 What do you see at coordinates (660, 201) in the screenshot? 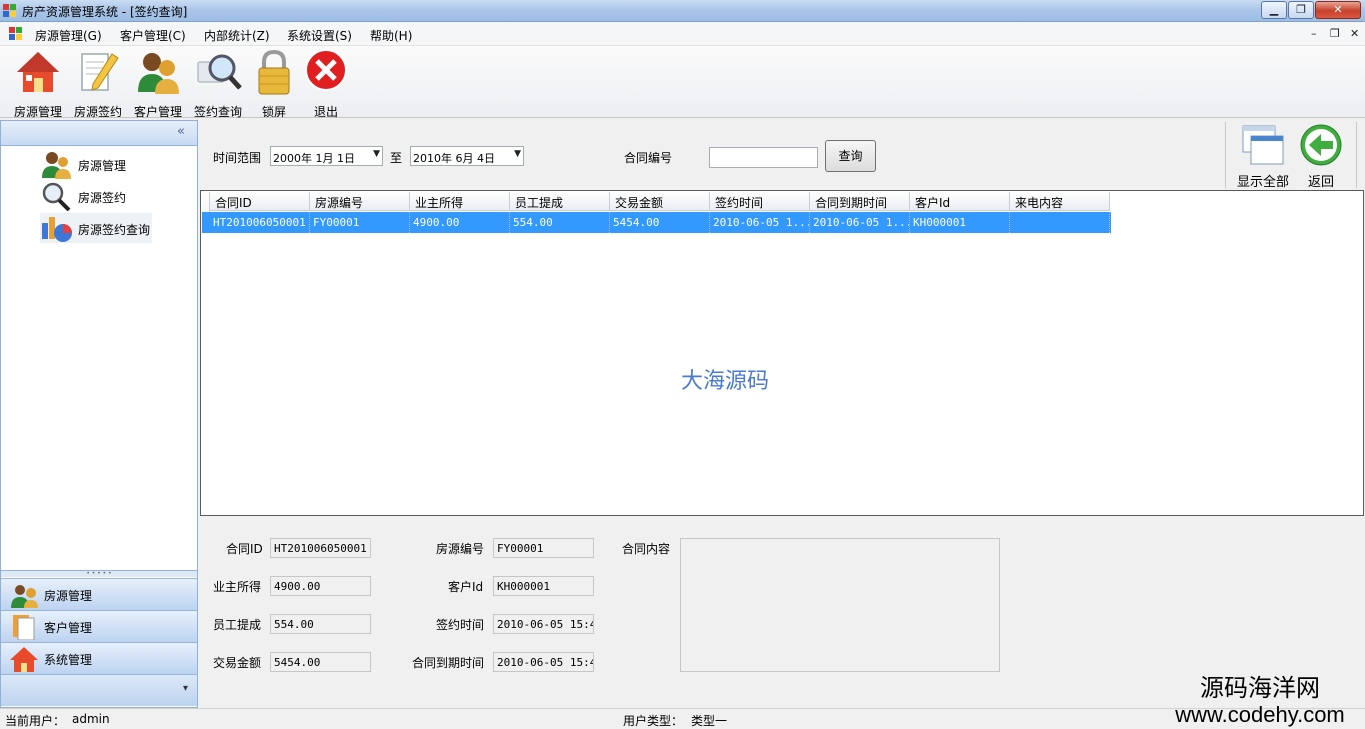
I see `column-header: 交易金额` at bounding box center [660, 201].